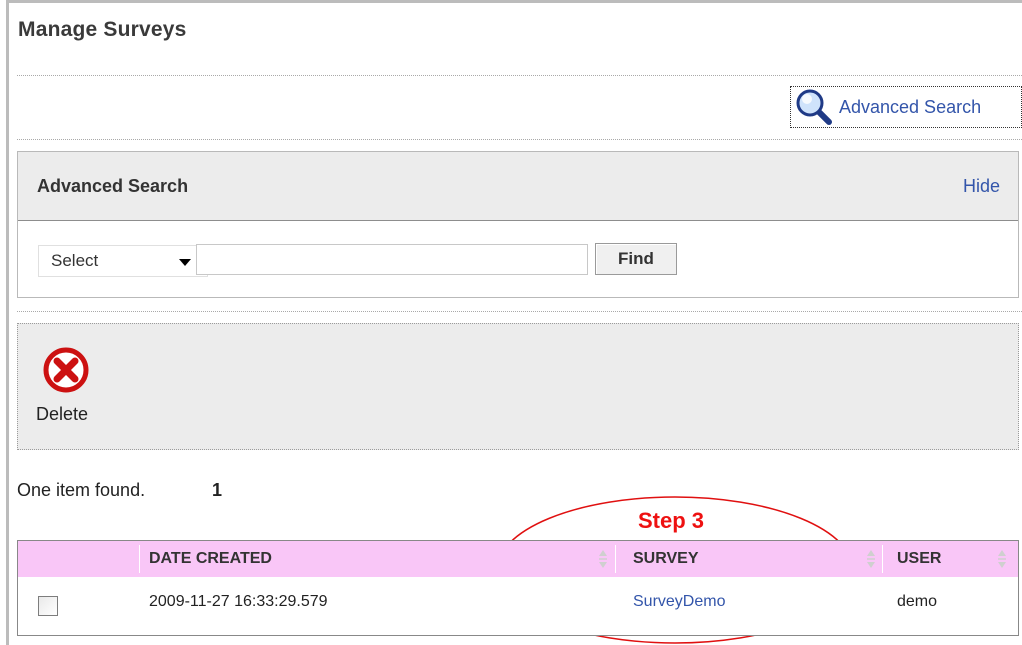  Describe the element at coordinates (7, 322) in the screenshot. I see `frame-border-left` at that location.